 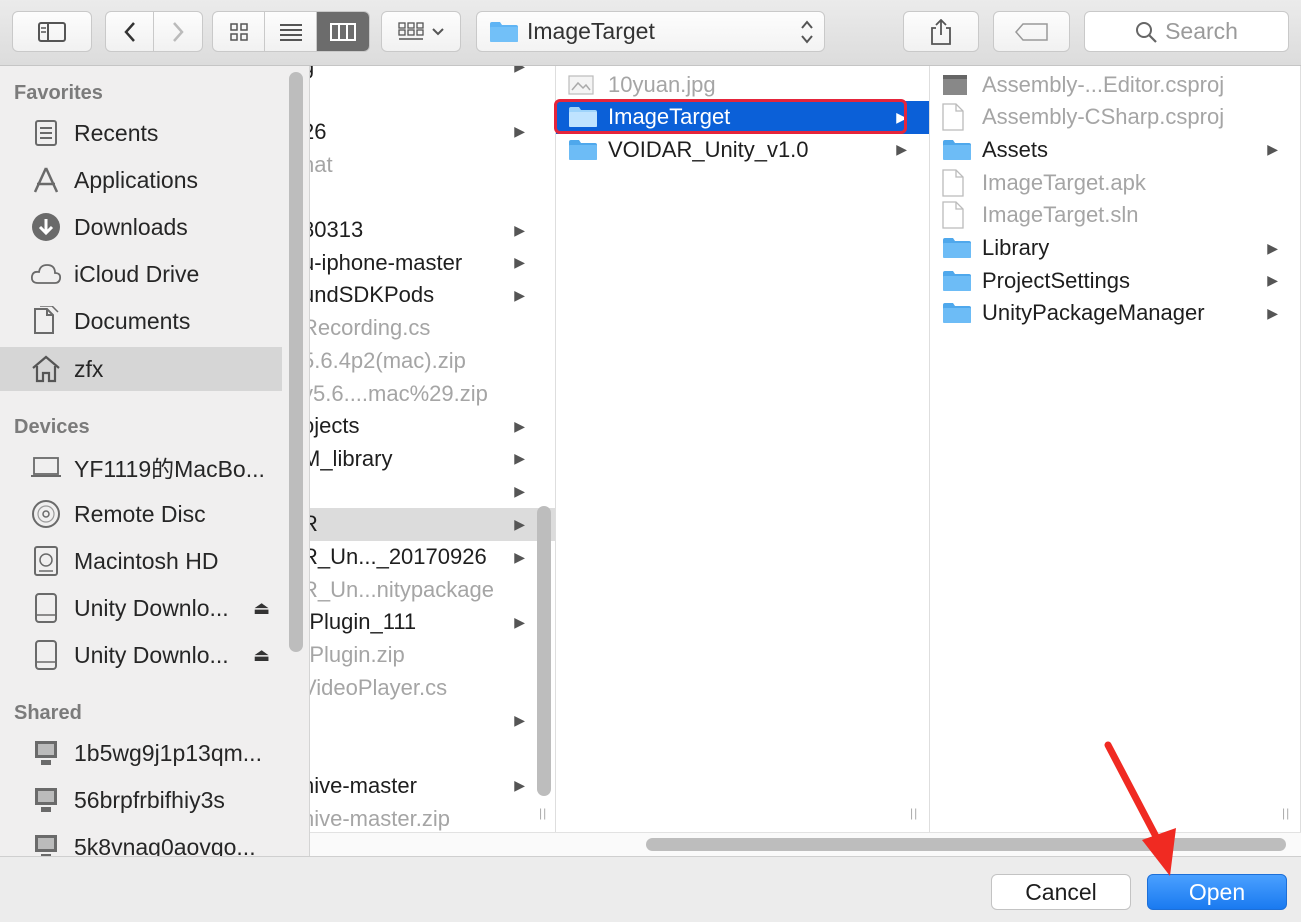 I want to click on sidebar-item-zfx: zfx, so click(x=141, y=369).